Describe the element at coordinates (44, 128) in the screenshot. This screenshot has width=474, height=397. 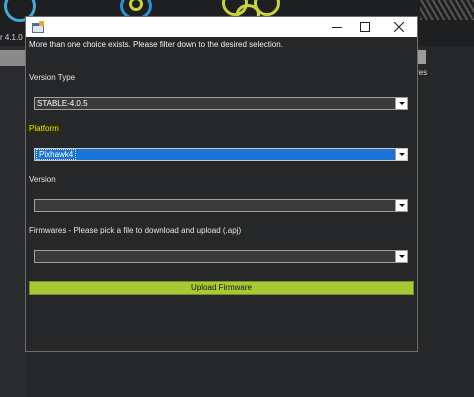
I see `platform-label: Platform` at that location.